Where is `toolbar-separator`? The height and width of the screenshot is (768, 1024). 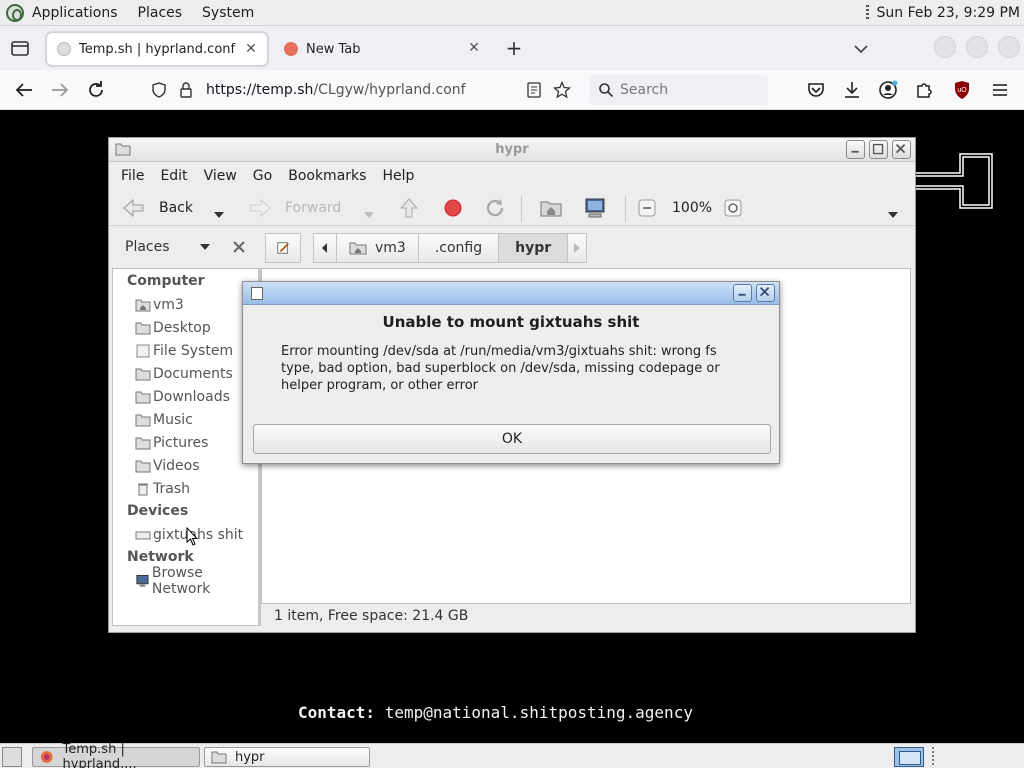
toolbar-separator is located at coordinates (521, 209).